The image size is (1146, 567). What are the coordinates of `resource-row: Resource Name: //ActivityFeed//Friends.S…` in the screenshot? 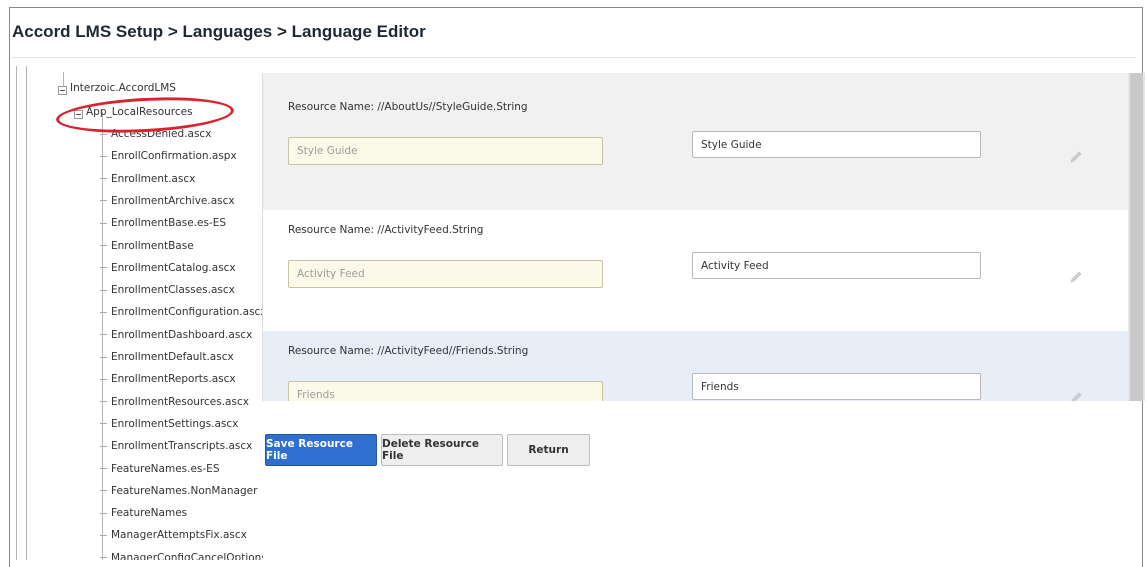 It's located at (696, 366).